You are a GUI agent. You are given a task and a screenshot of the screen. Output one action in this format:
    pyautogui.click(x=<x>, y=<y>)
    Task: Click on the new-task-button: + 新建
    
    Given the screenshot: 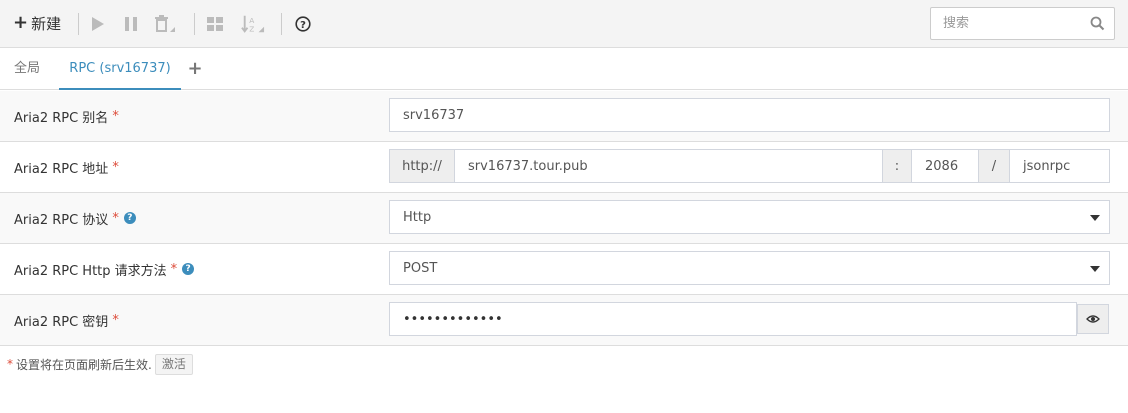 What is the action you would take?
    pyautogui.click(x=37, y=23)
    